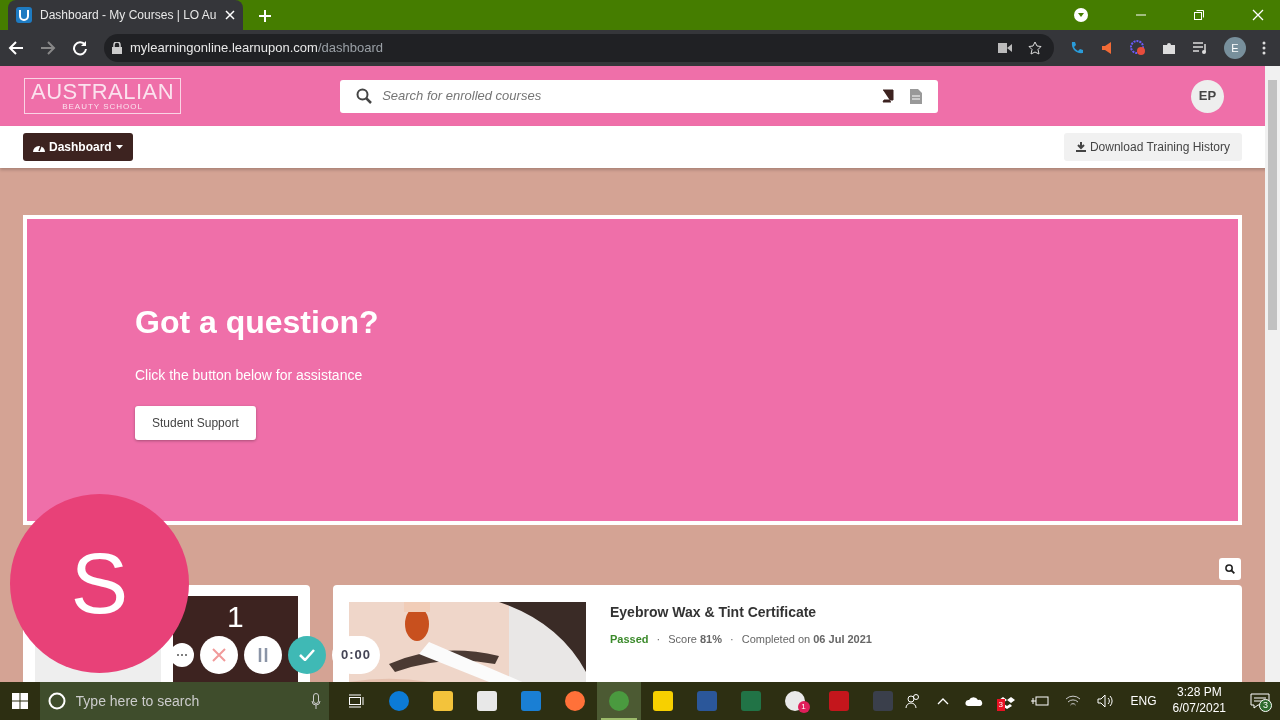 The width and height of the screenshot is (1280, 720). What do you see at coordinates (794, 701) in the screenshot?
I see `taskbar-app: 1` at bounding box center [794, 701].